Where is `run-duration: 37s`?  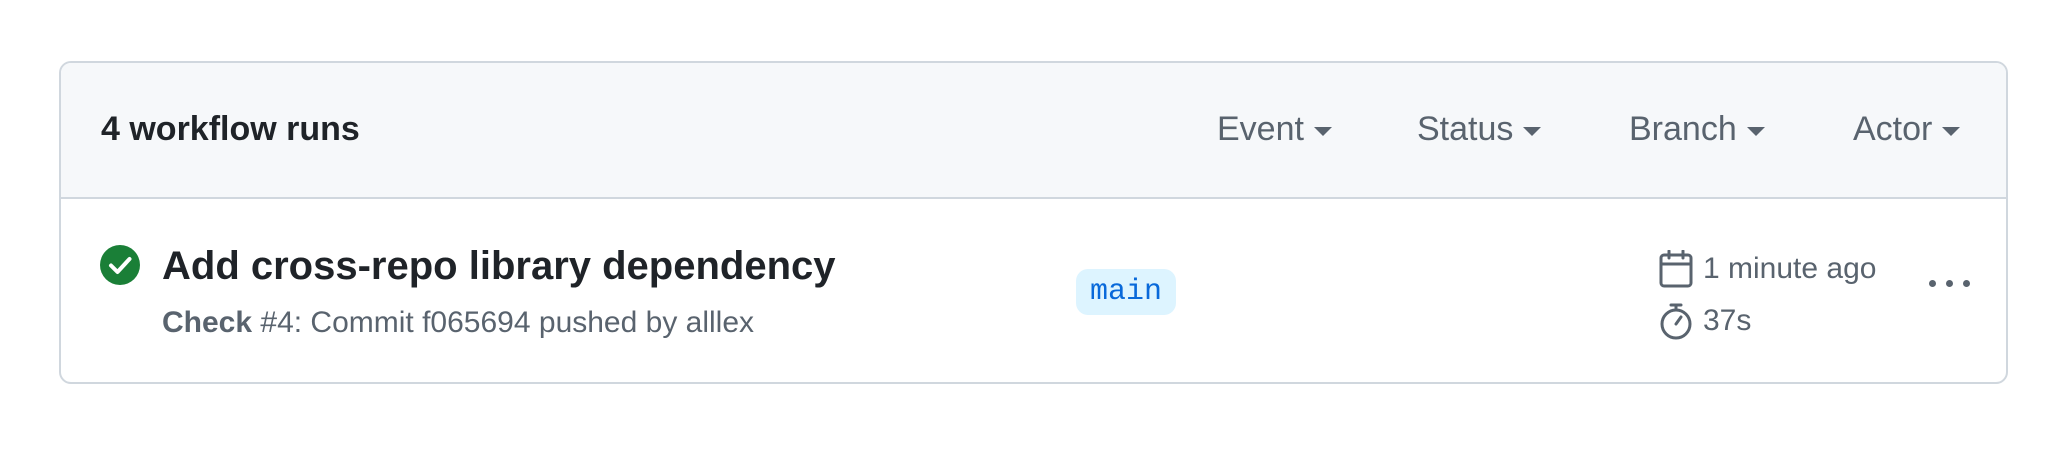 run-duration: 37s is located at coordinates (1705, 321).